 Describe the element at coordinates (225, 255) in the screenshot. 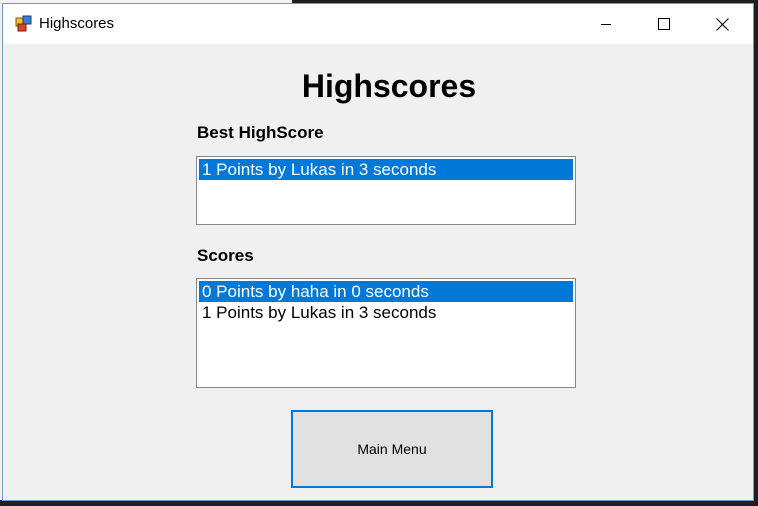

I see `scores-label: Scores` at that location.